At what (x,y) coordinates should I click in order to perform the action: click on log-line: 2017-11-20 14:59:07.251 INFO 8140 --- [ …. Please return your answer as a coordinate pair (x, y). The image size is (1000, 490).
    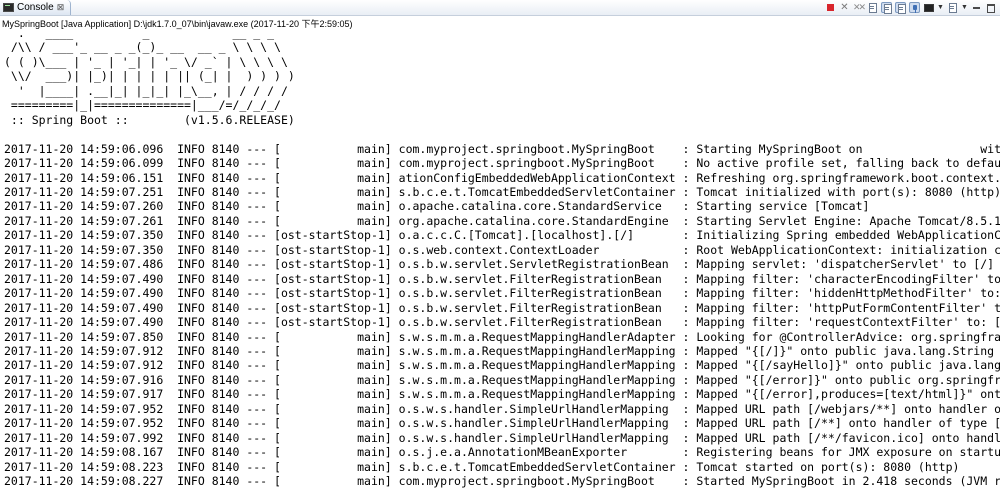
    Looking at the image, I should click on (502, 191).